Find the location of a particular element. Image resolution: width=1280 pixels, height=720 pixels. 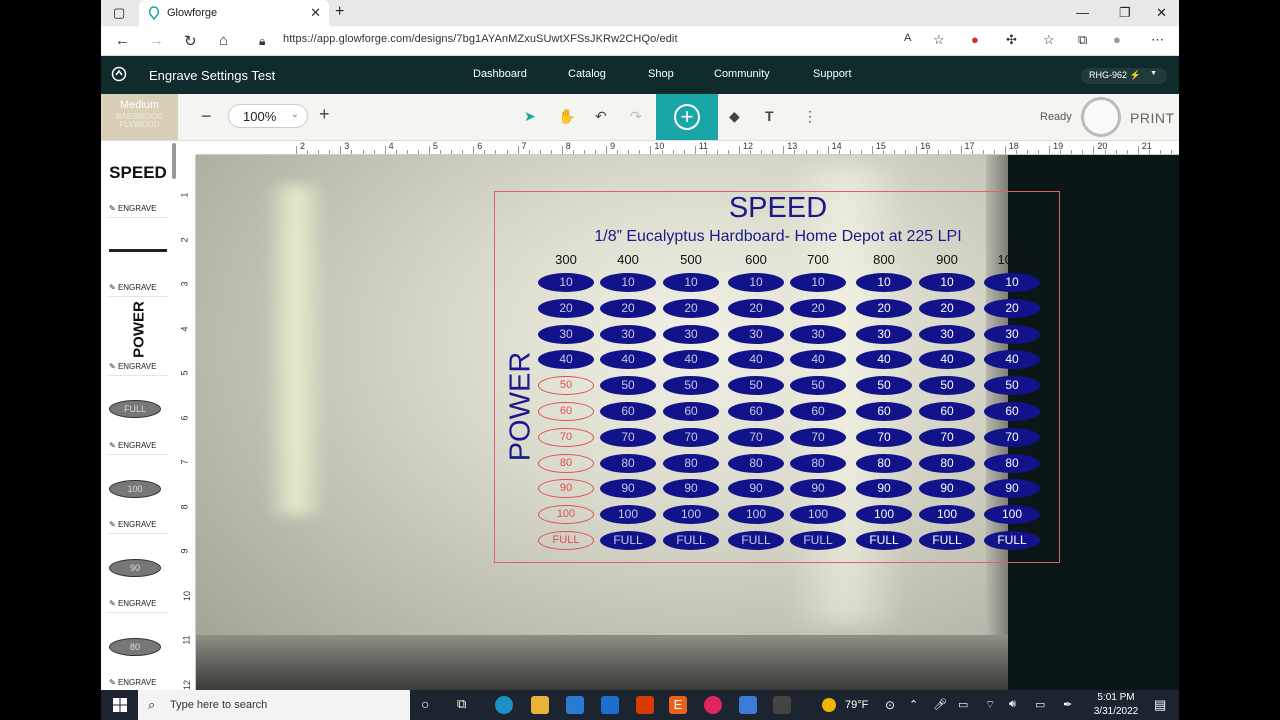

more-tools-icon: ⋮ is located at coordinates (810, 116).